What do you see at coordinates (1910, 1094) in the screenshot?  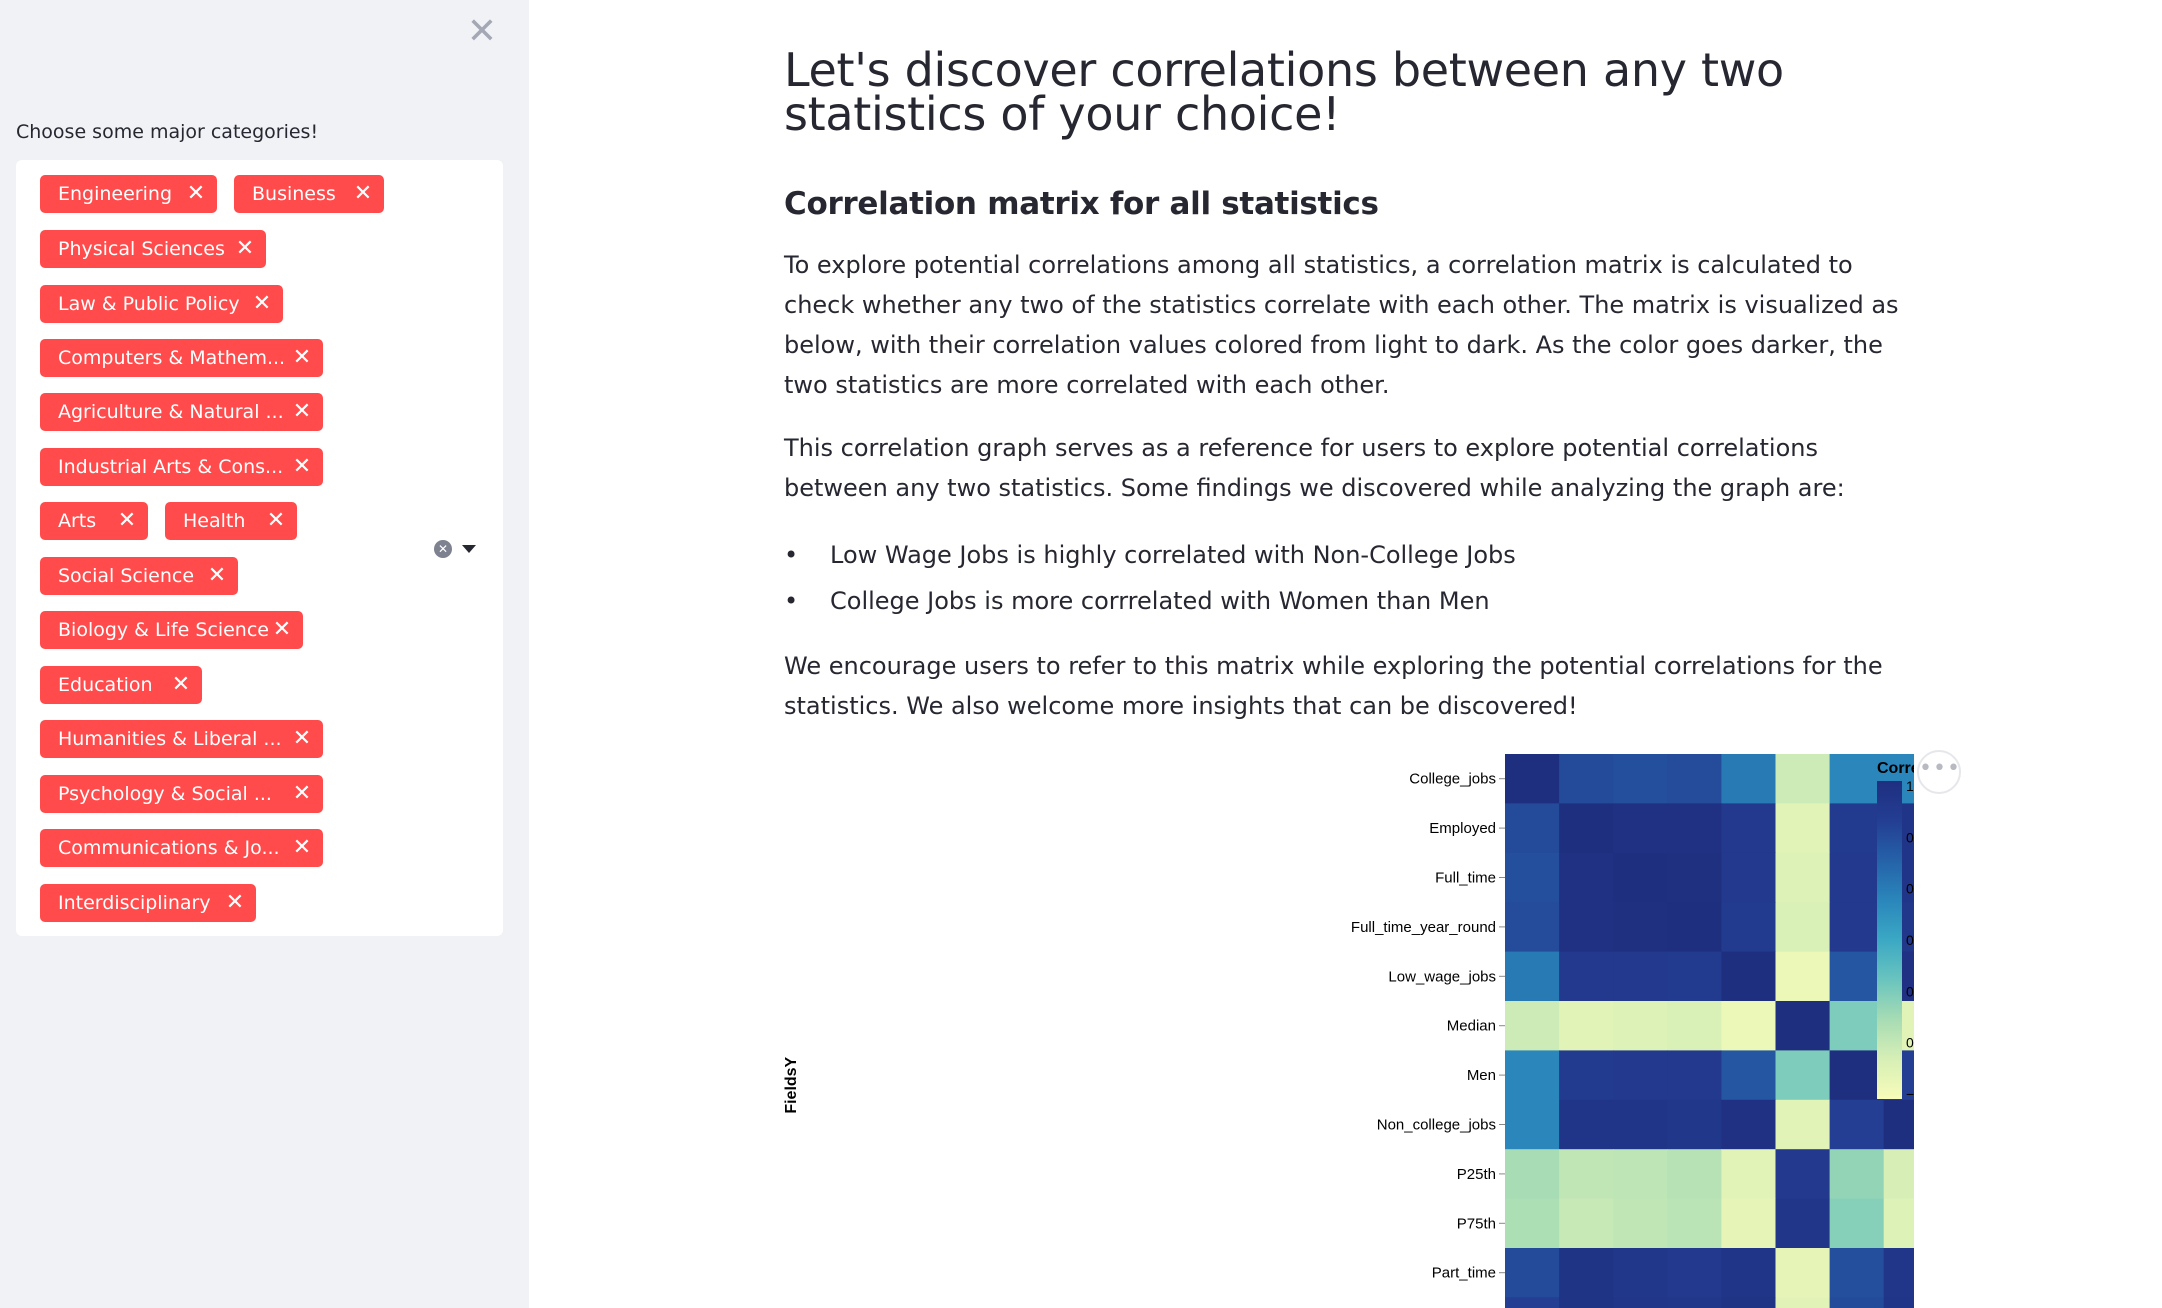 I see `legend-tick-label: −0.2` at bounding box center [1910, 1094].